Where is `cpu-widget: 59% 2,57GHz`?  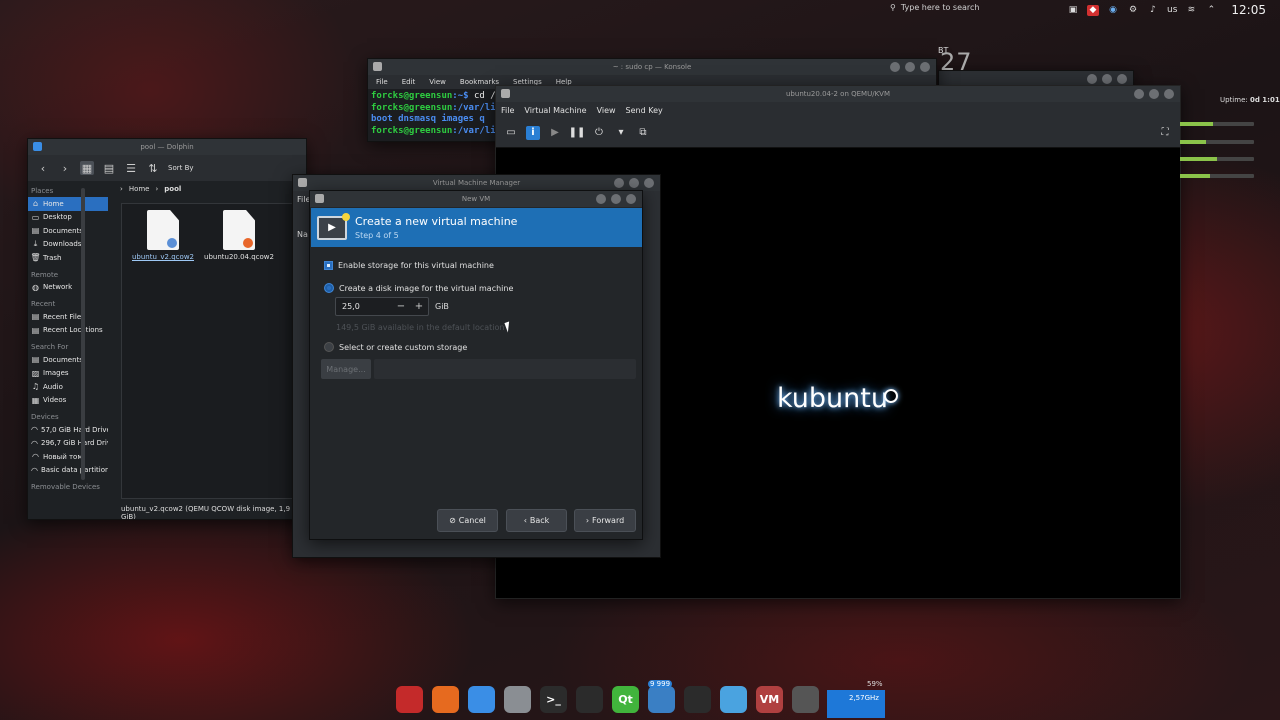 cpu-widget: 59% 2,57GHz is located at coordinates (856, 699).